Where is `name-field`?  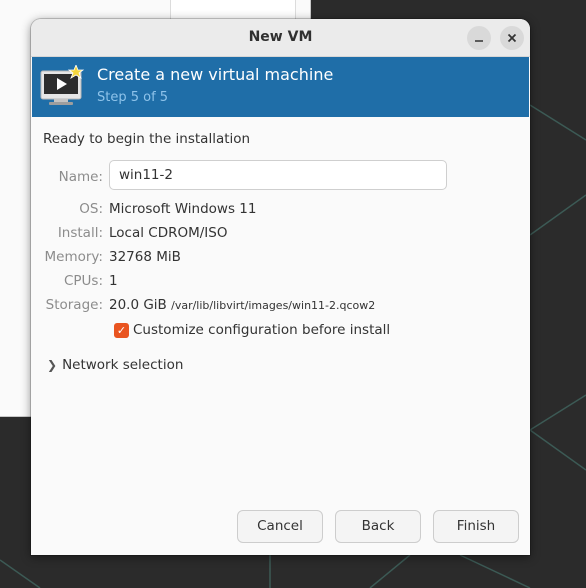
name-field is located at coordinates (278, 175).